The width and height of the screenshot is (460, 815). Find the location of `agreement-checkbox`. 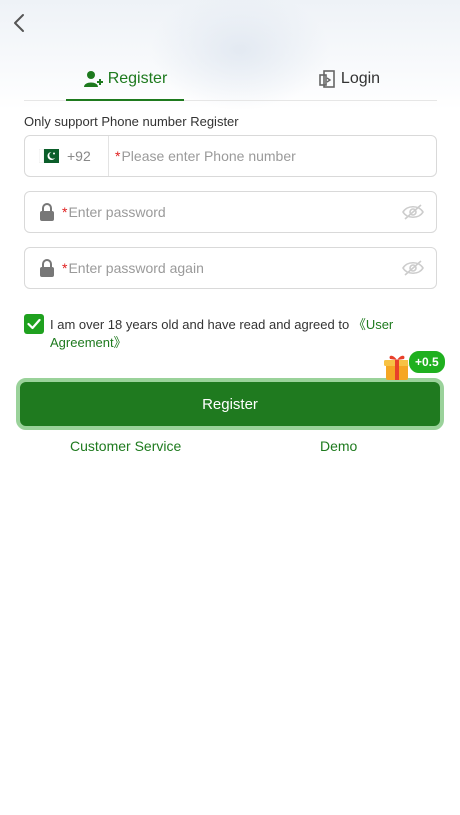

agreement-checkbox is located at coordinates (34, 324).